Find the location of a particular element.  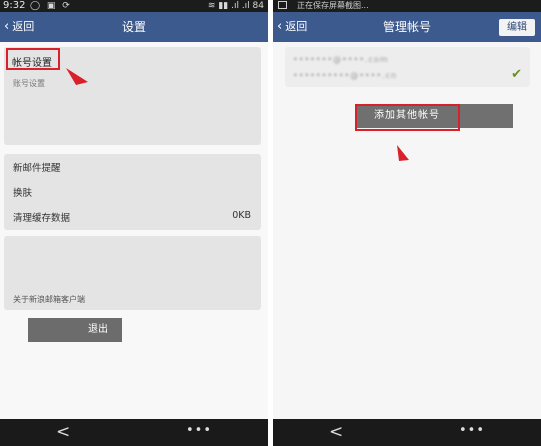

signal-battery-info: ≋ ▮▮ .ıl .ıl 84 is located at coordinates (235, 6).